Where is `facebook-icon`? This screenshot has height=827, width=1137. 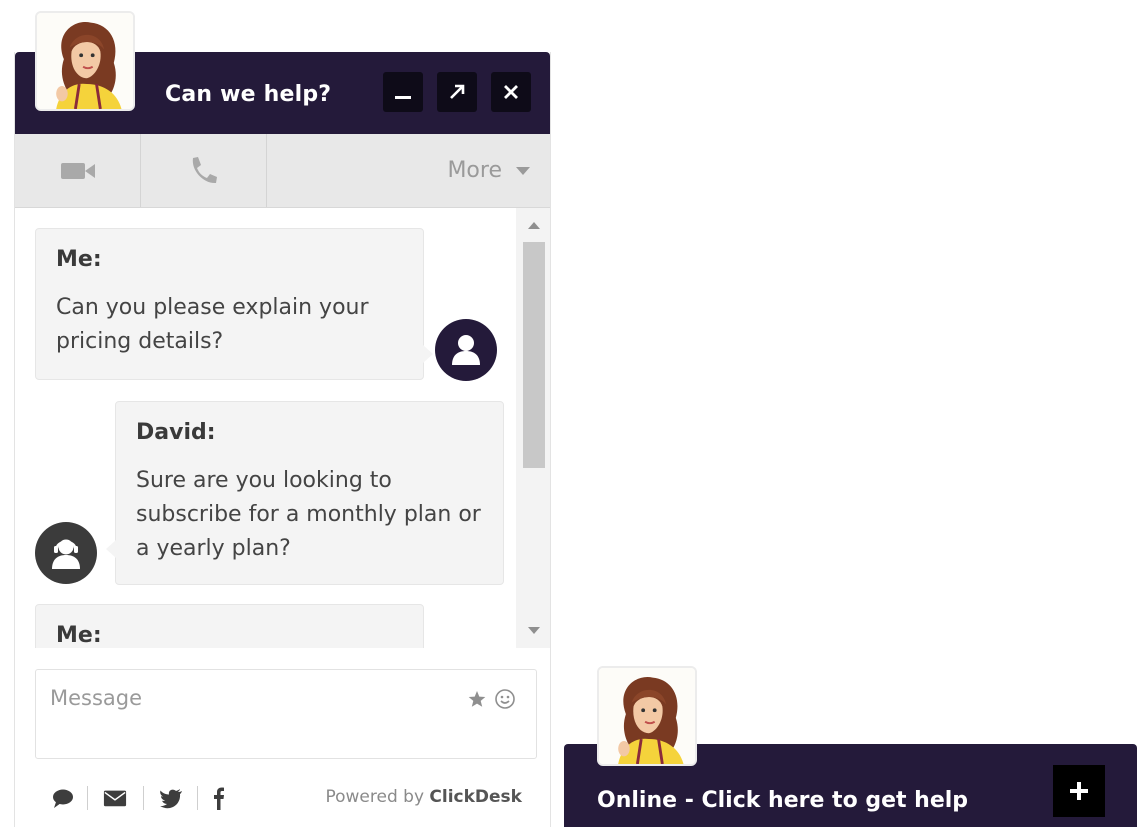 facebook-icon is located at coordinates (219, 798).